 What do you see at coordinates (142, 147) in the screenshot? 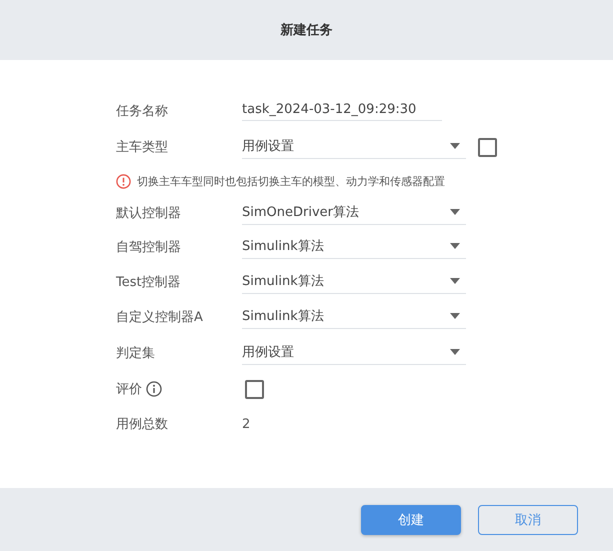
I see `field-label: 主车类型` at bounding box center [142, 147].